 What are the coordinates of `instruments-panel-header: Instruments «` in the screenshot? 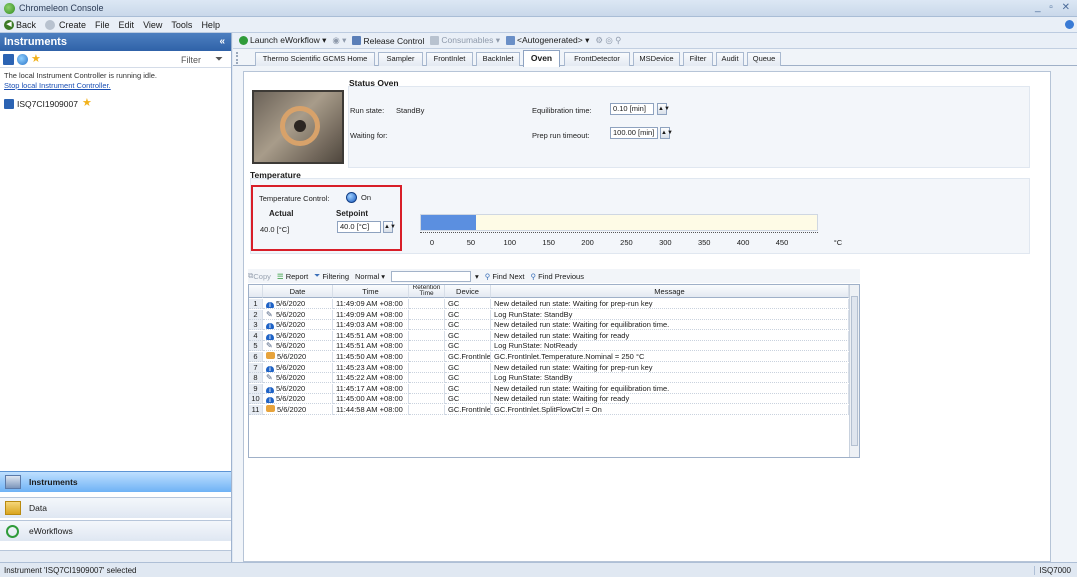 It's located at (115, 42).